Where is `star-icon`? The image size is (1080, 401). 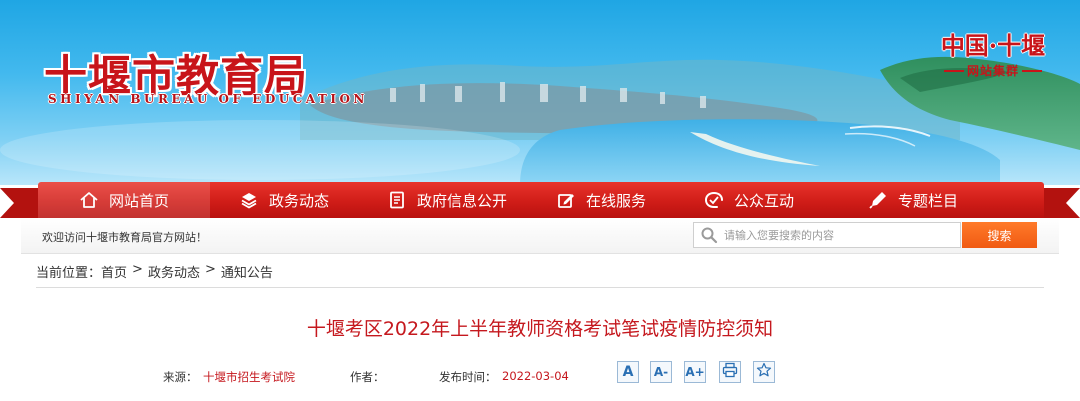 star-icon is located at coordinates (764, 372).